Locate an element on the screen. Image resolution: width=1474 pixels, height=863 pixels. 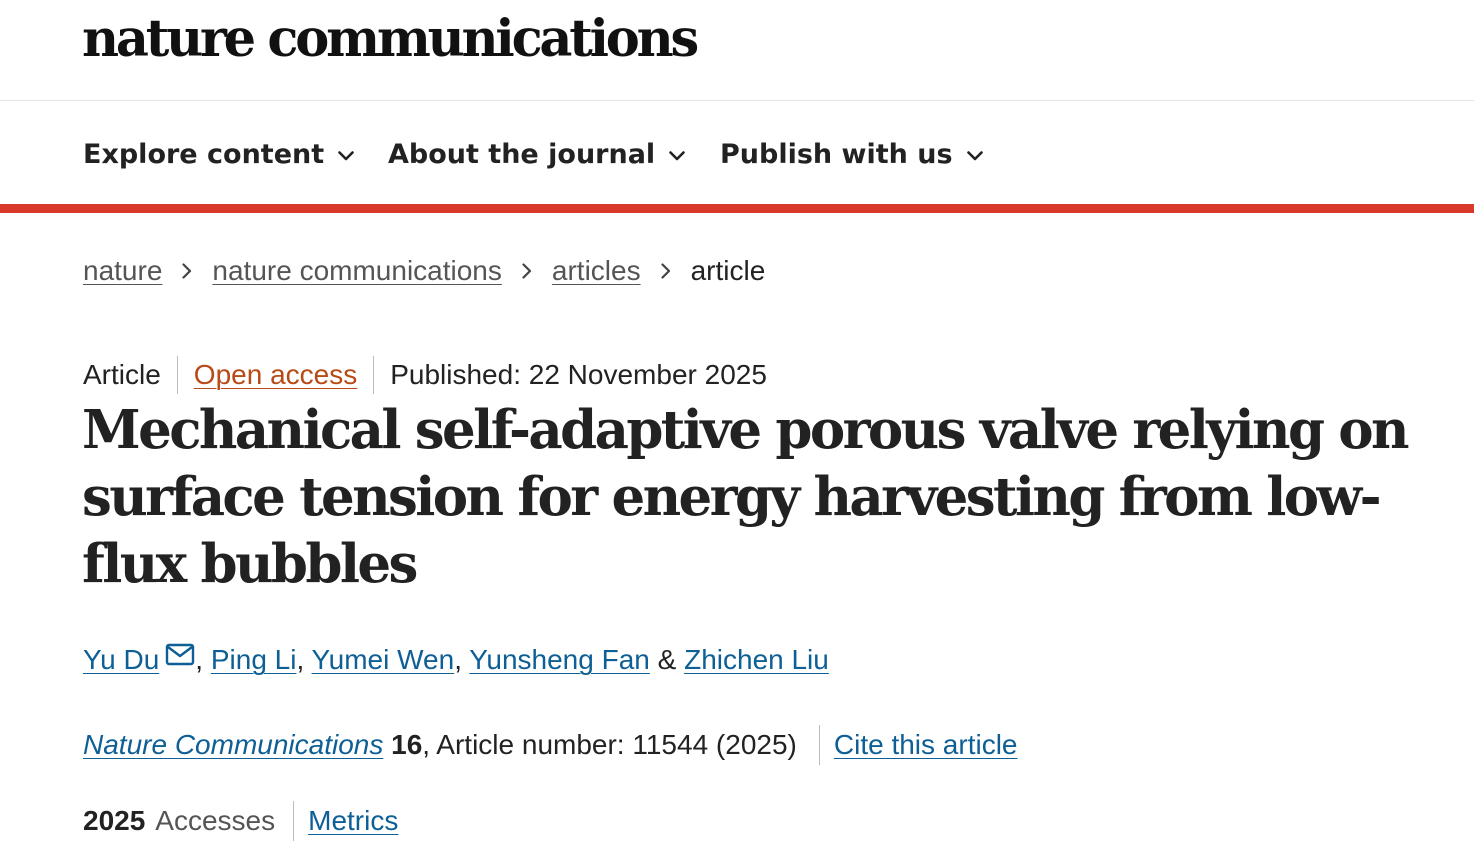
nav-about-journal: About the journal is located at coordinates (536, 155).